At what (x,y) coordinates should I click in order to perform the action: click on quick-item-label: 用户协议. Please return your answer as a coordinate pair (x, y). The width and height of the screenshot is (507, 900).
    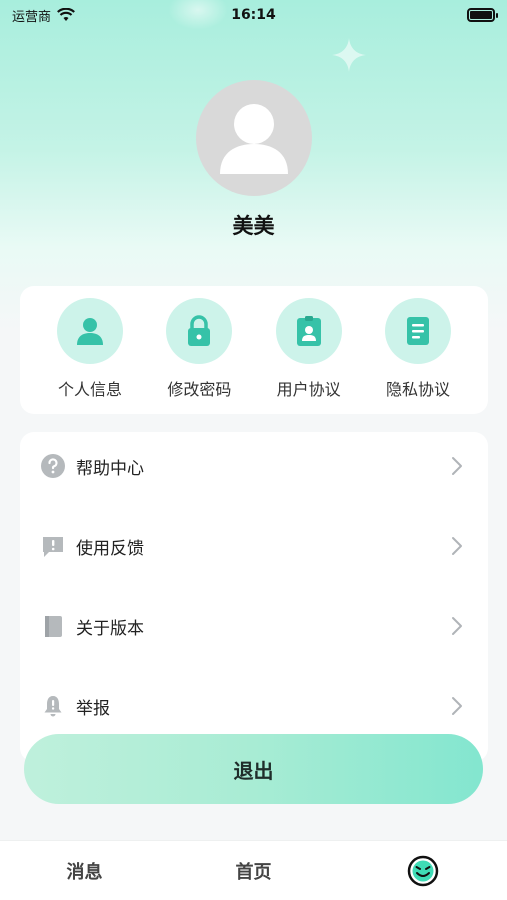
    Looking at the image, I should click on (308, 389).